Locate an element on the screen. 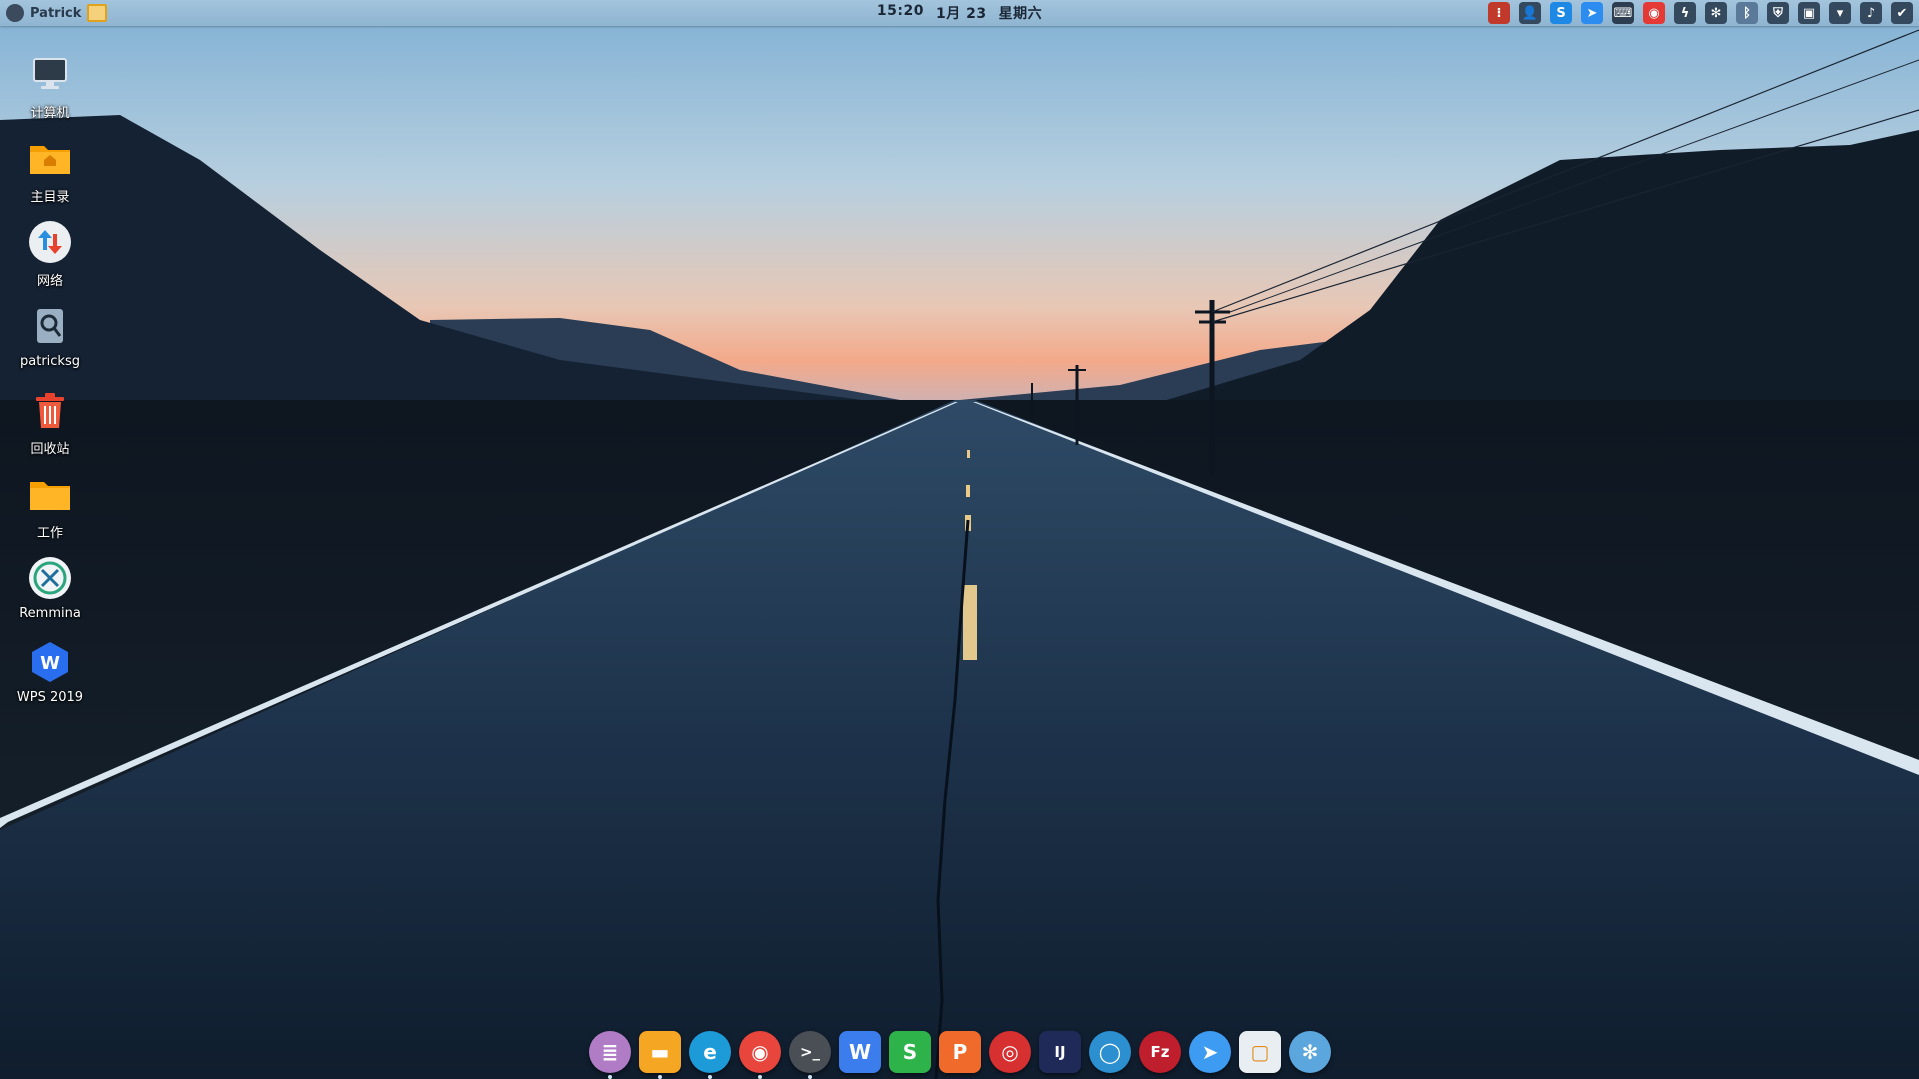 The width and height of the screenshot is (1919, 1079). desktop-icon-network: 网络 is located at coordinates (50, 260).